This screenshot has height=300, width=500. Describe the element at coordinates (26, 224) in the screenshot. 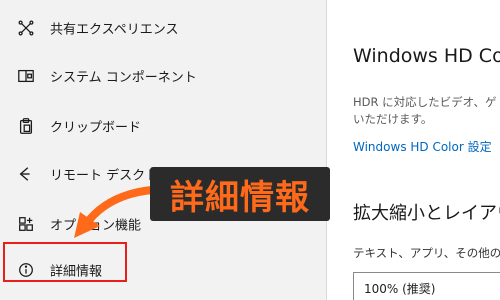

I see `optional-features-icon` at that location.